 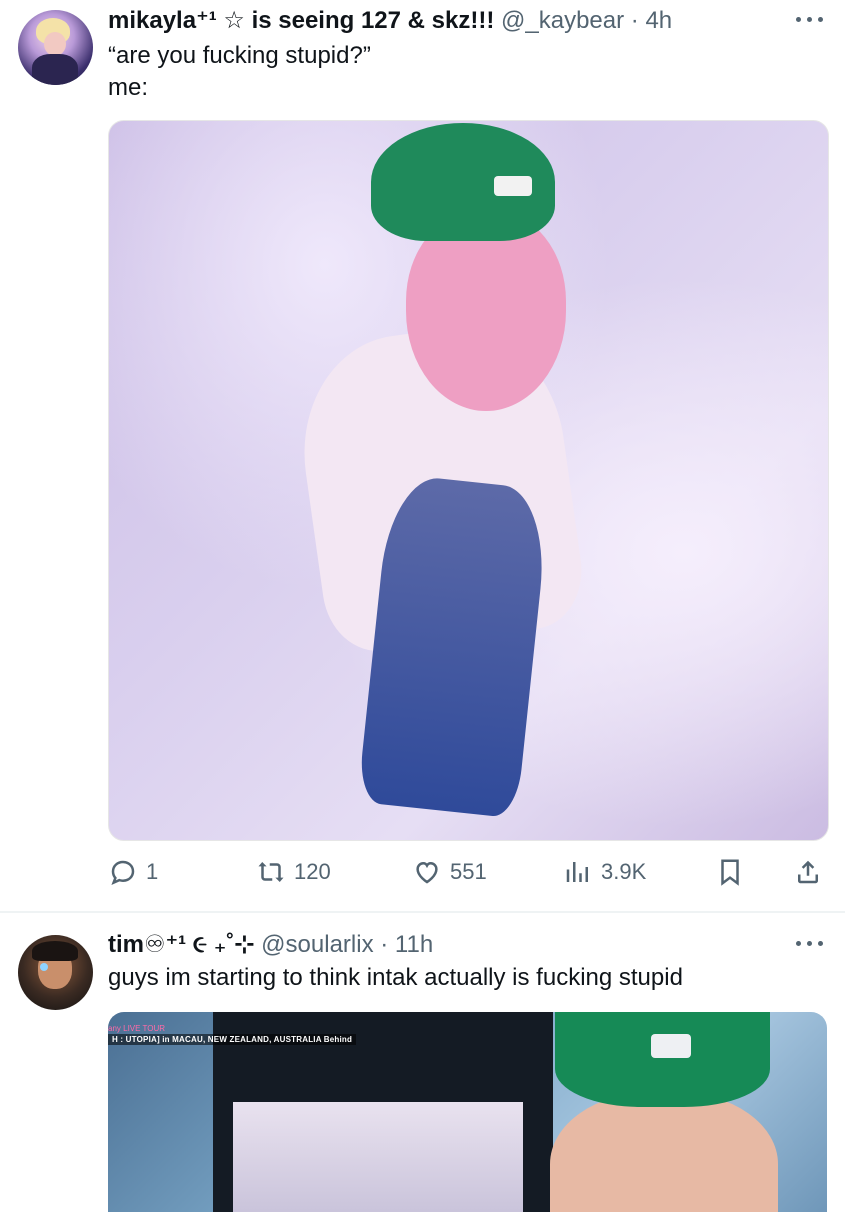 I want to click on retweet-button: 120, so click(x=293, y=872).